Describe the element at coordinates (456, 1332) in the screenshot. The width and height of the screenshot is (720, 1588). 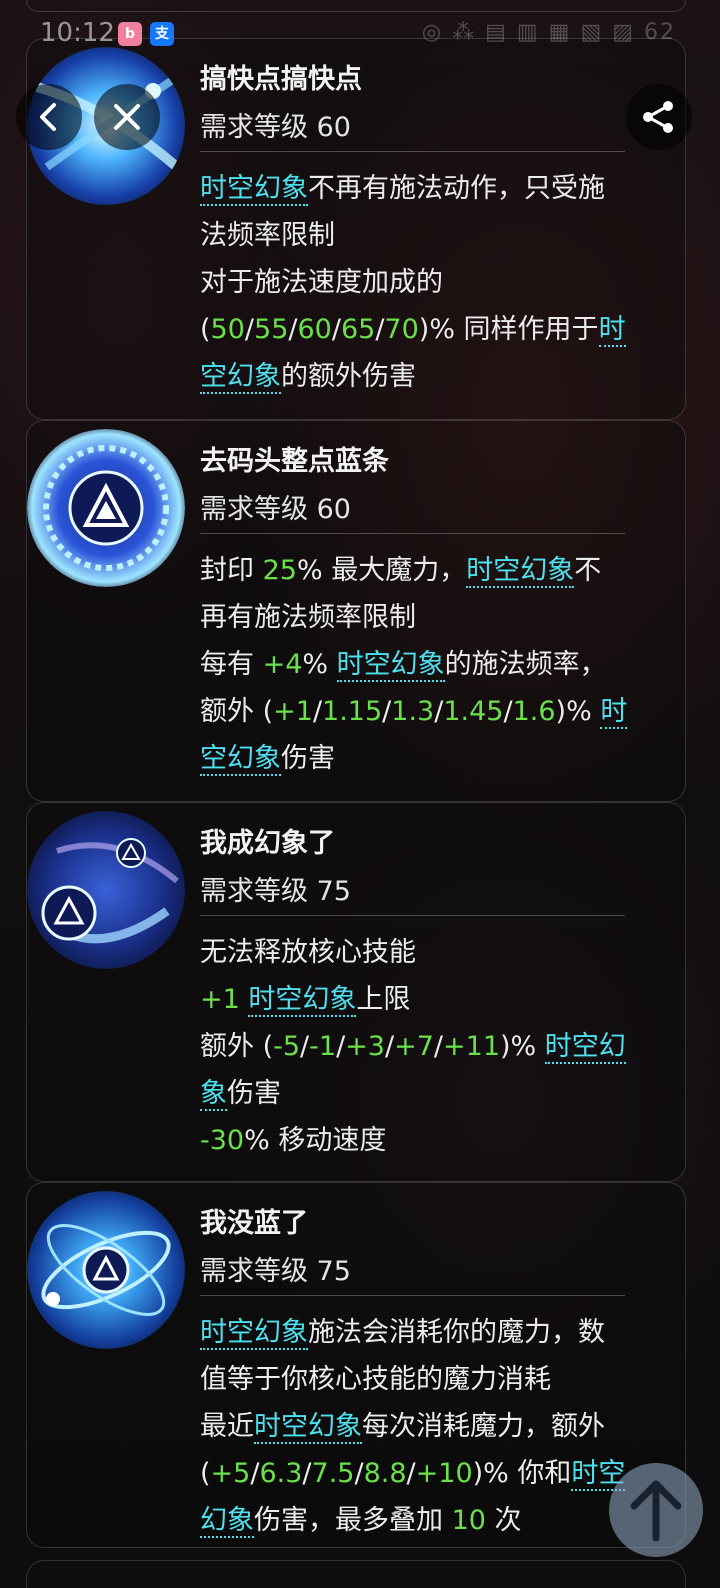
I see `description-text: 施法会消耗你的魔力，数` at that location.